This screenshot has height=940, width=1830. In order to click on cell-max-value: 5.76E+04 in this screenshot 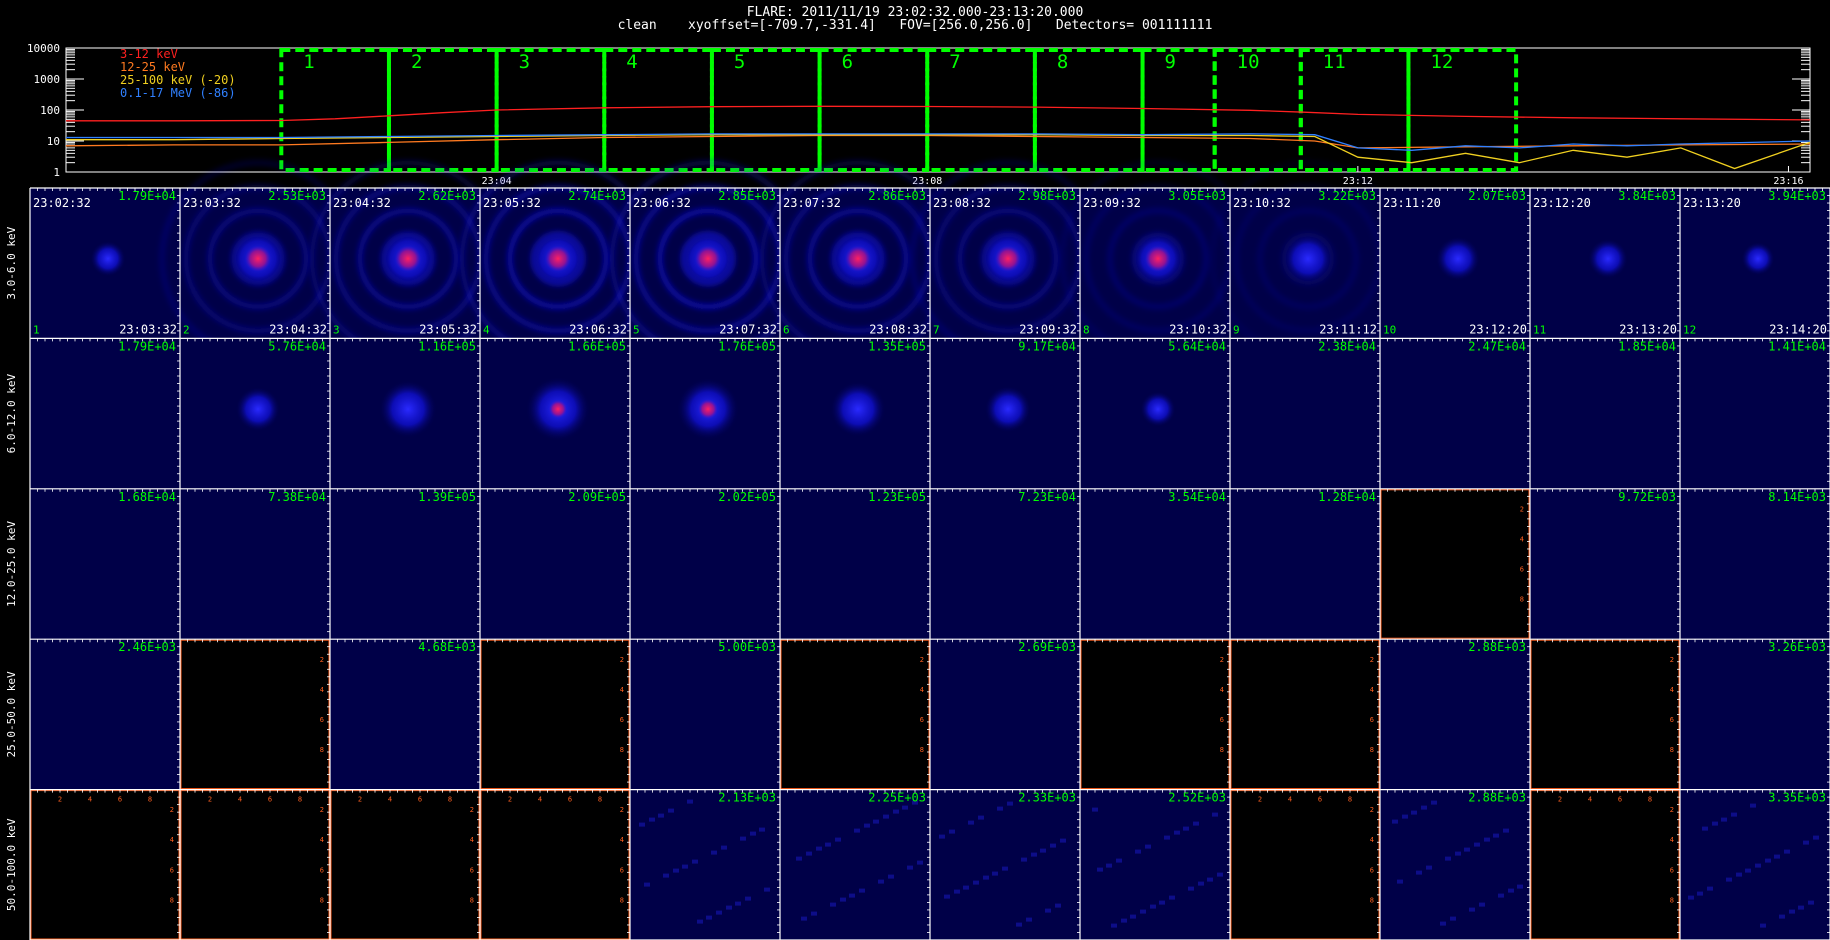, I will do `click(297, 346)`.